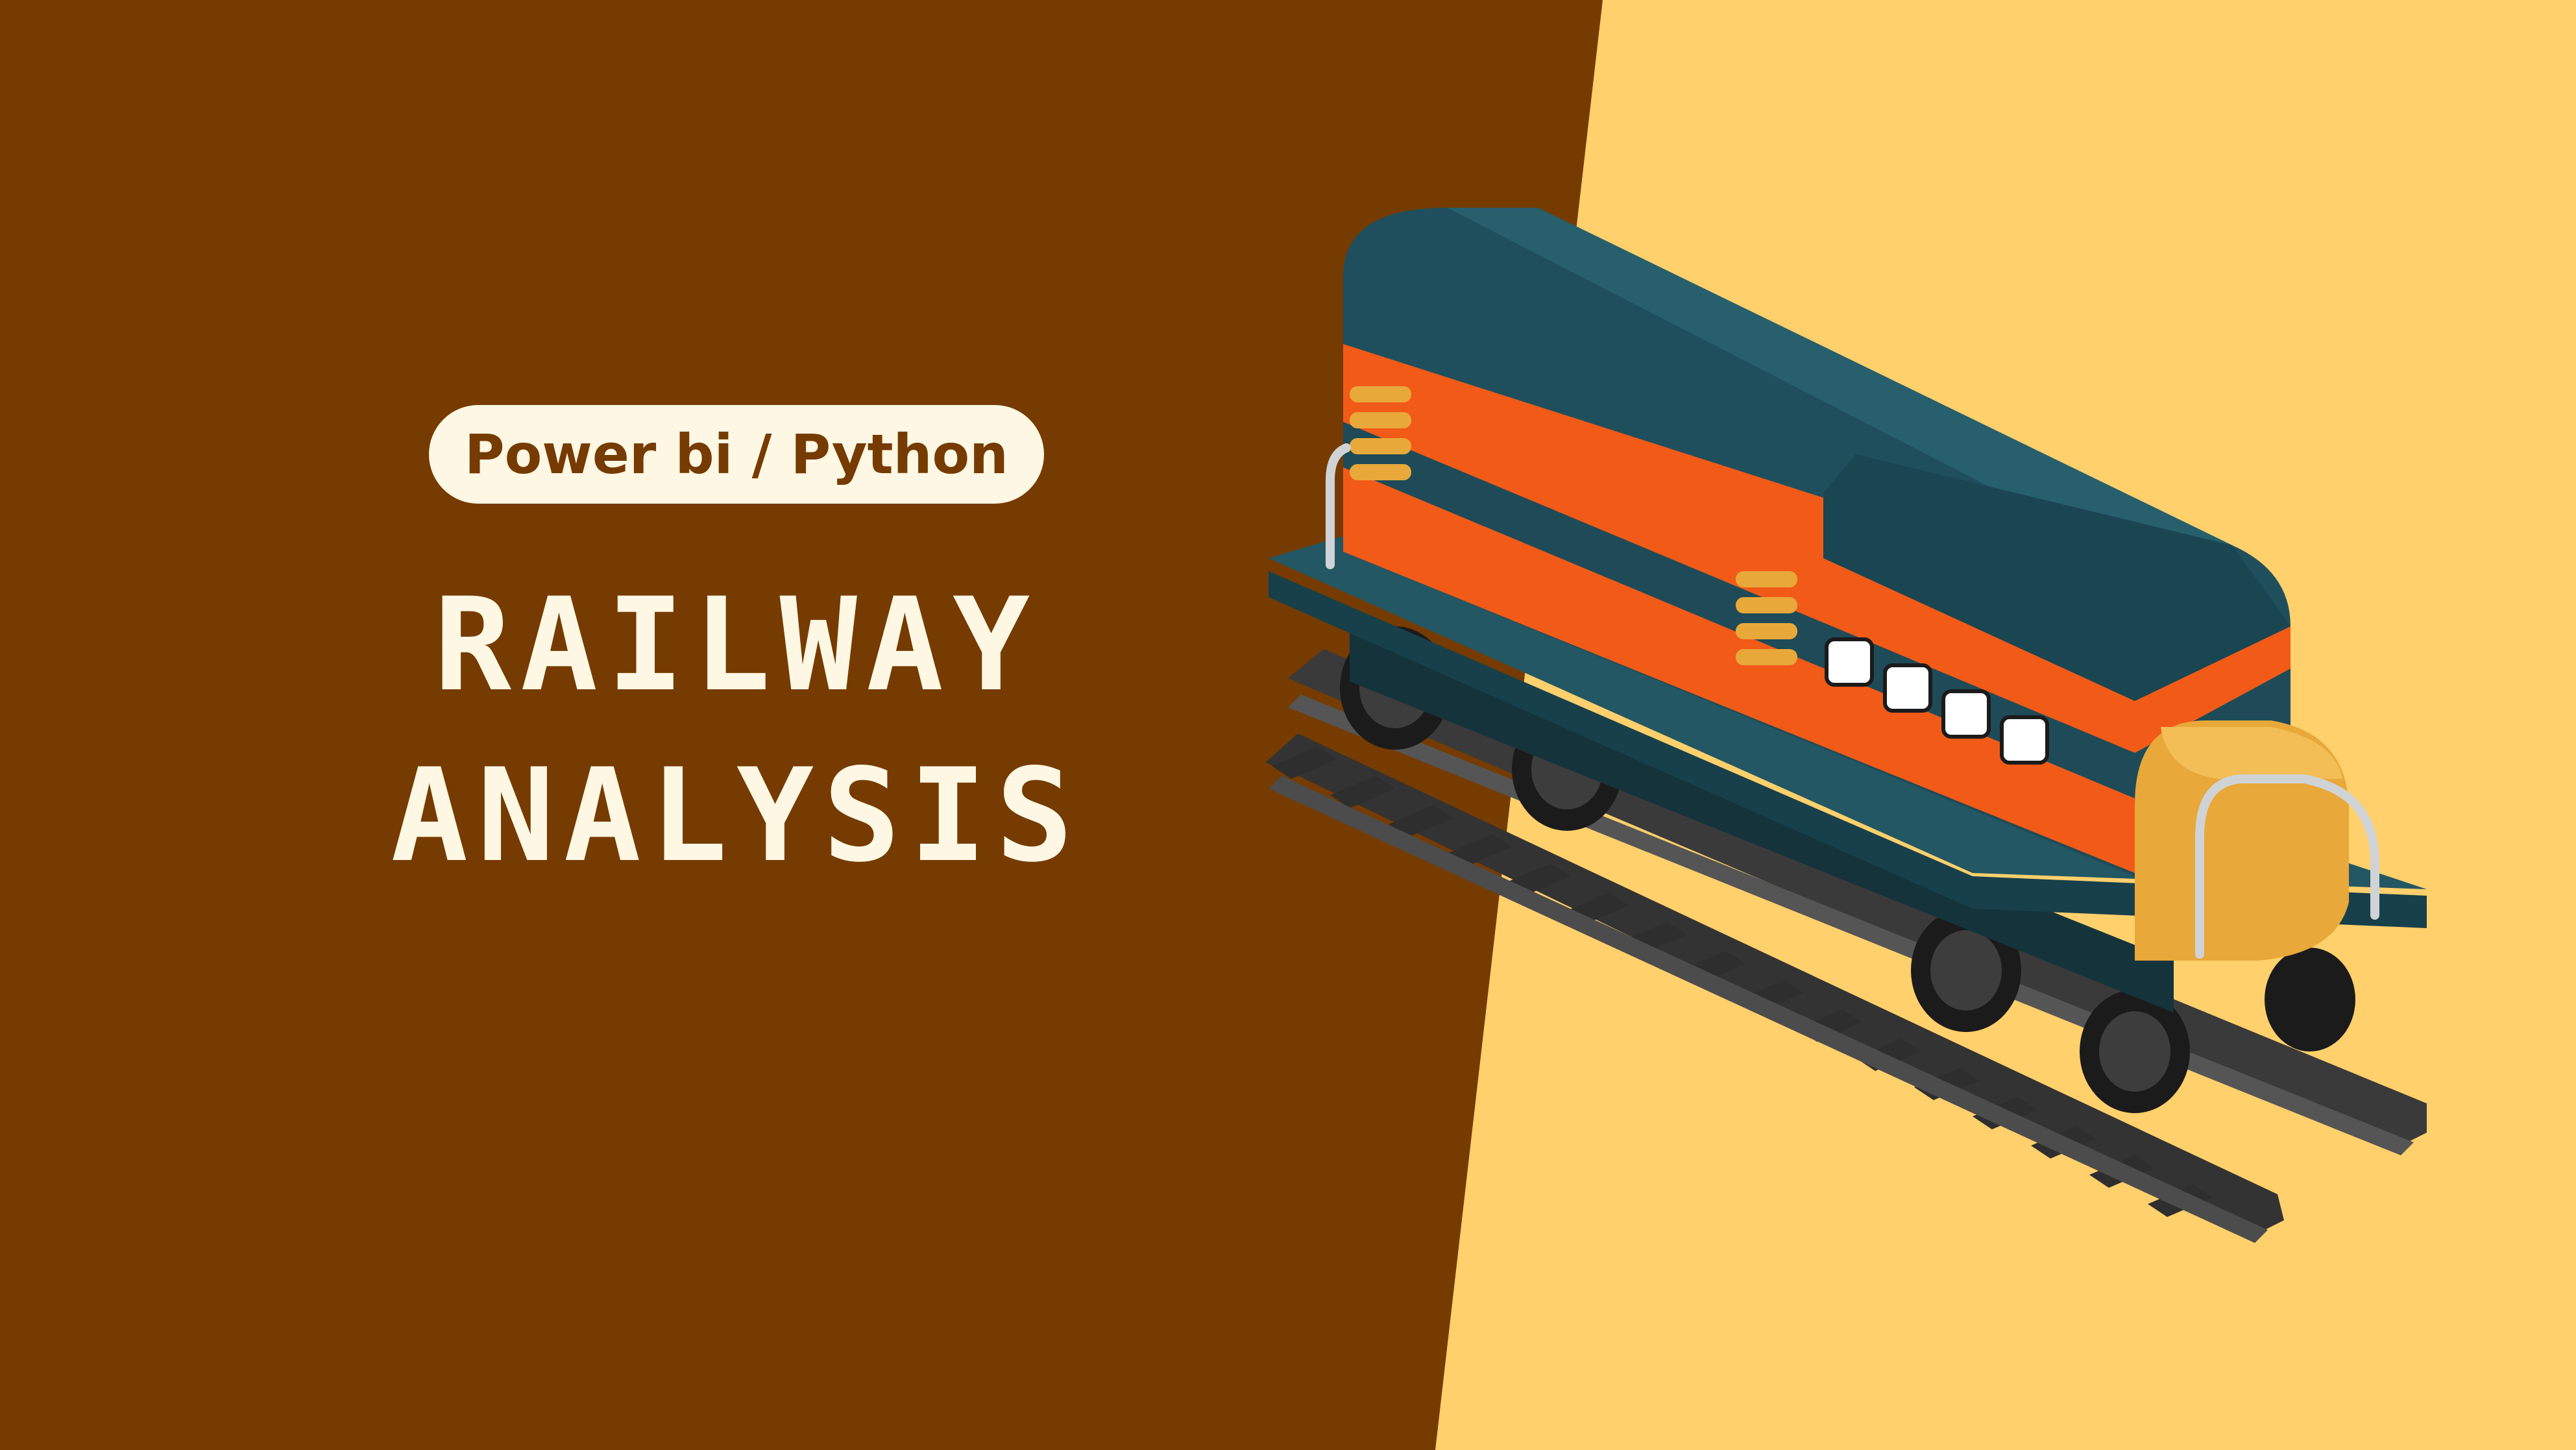 This screenshot has width=2576, height=1450. I want to click on title-line-1: RAILWAY, so click(736, 645).